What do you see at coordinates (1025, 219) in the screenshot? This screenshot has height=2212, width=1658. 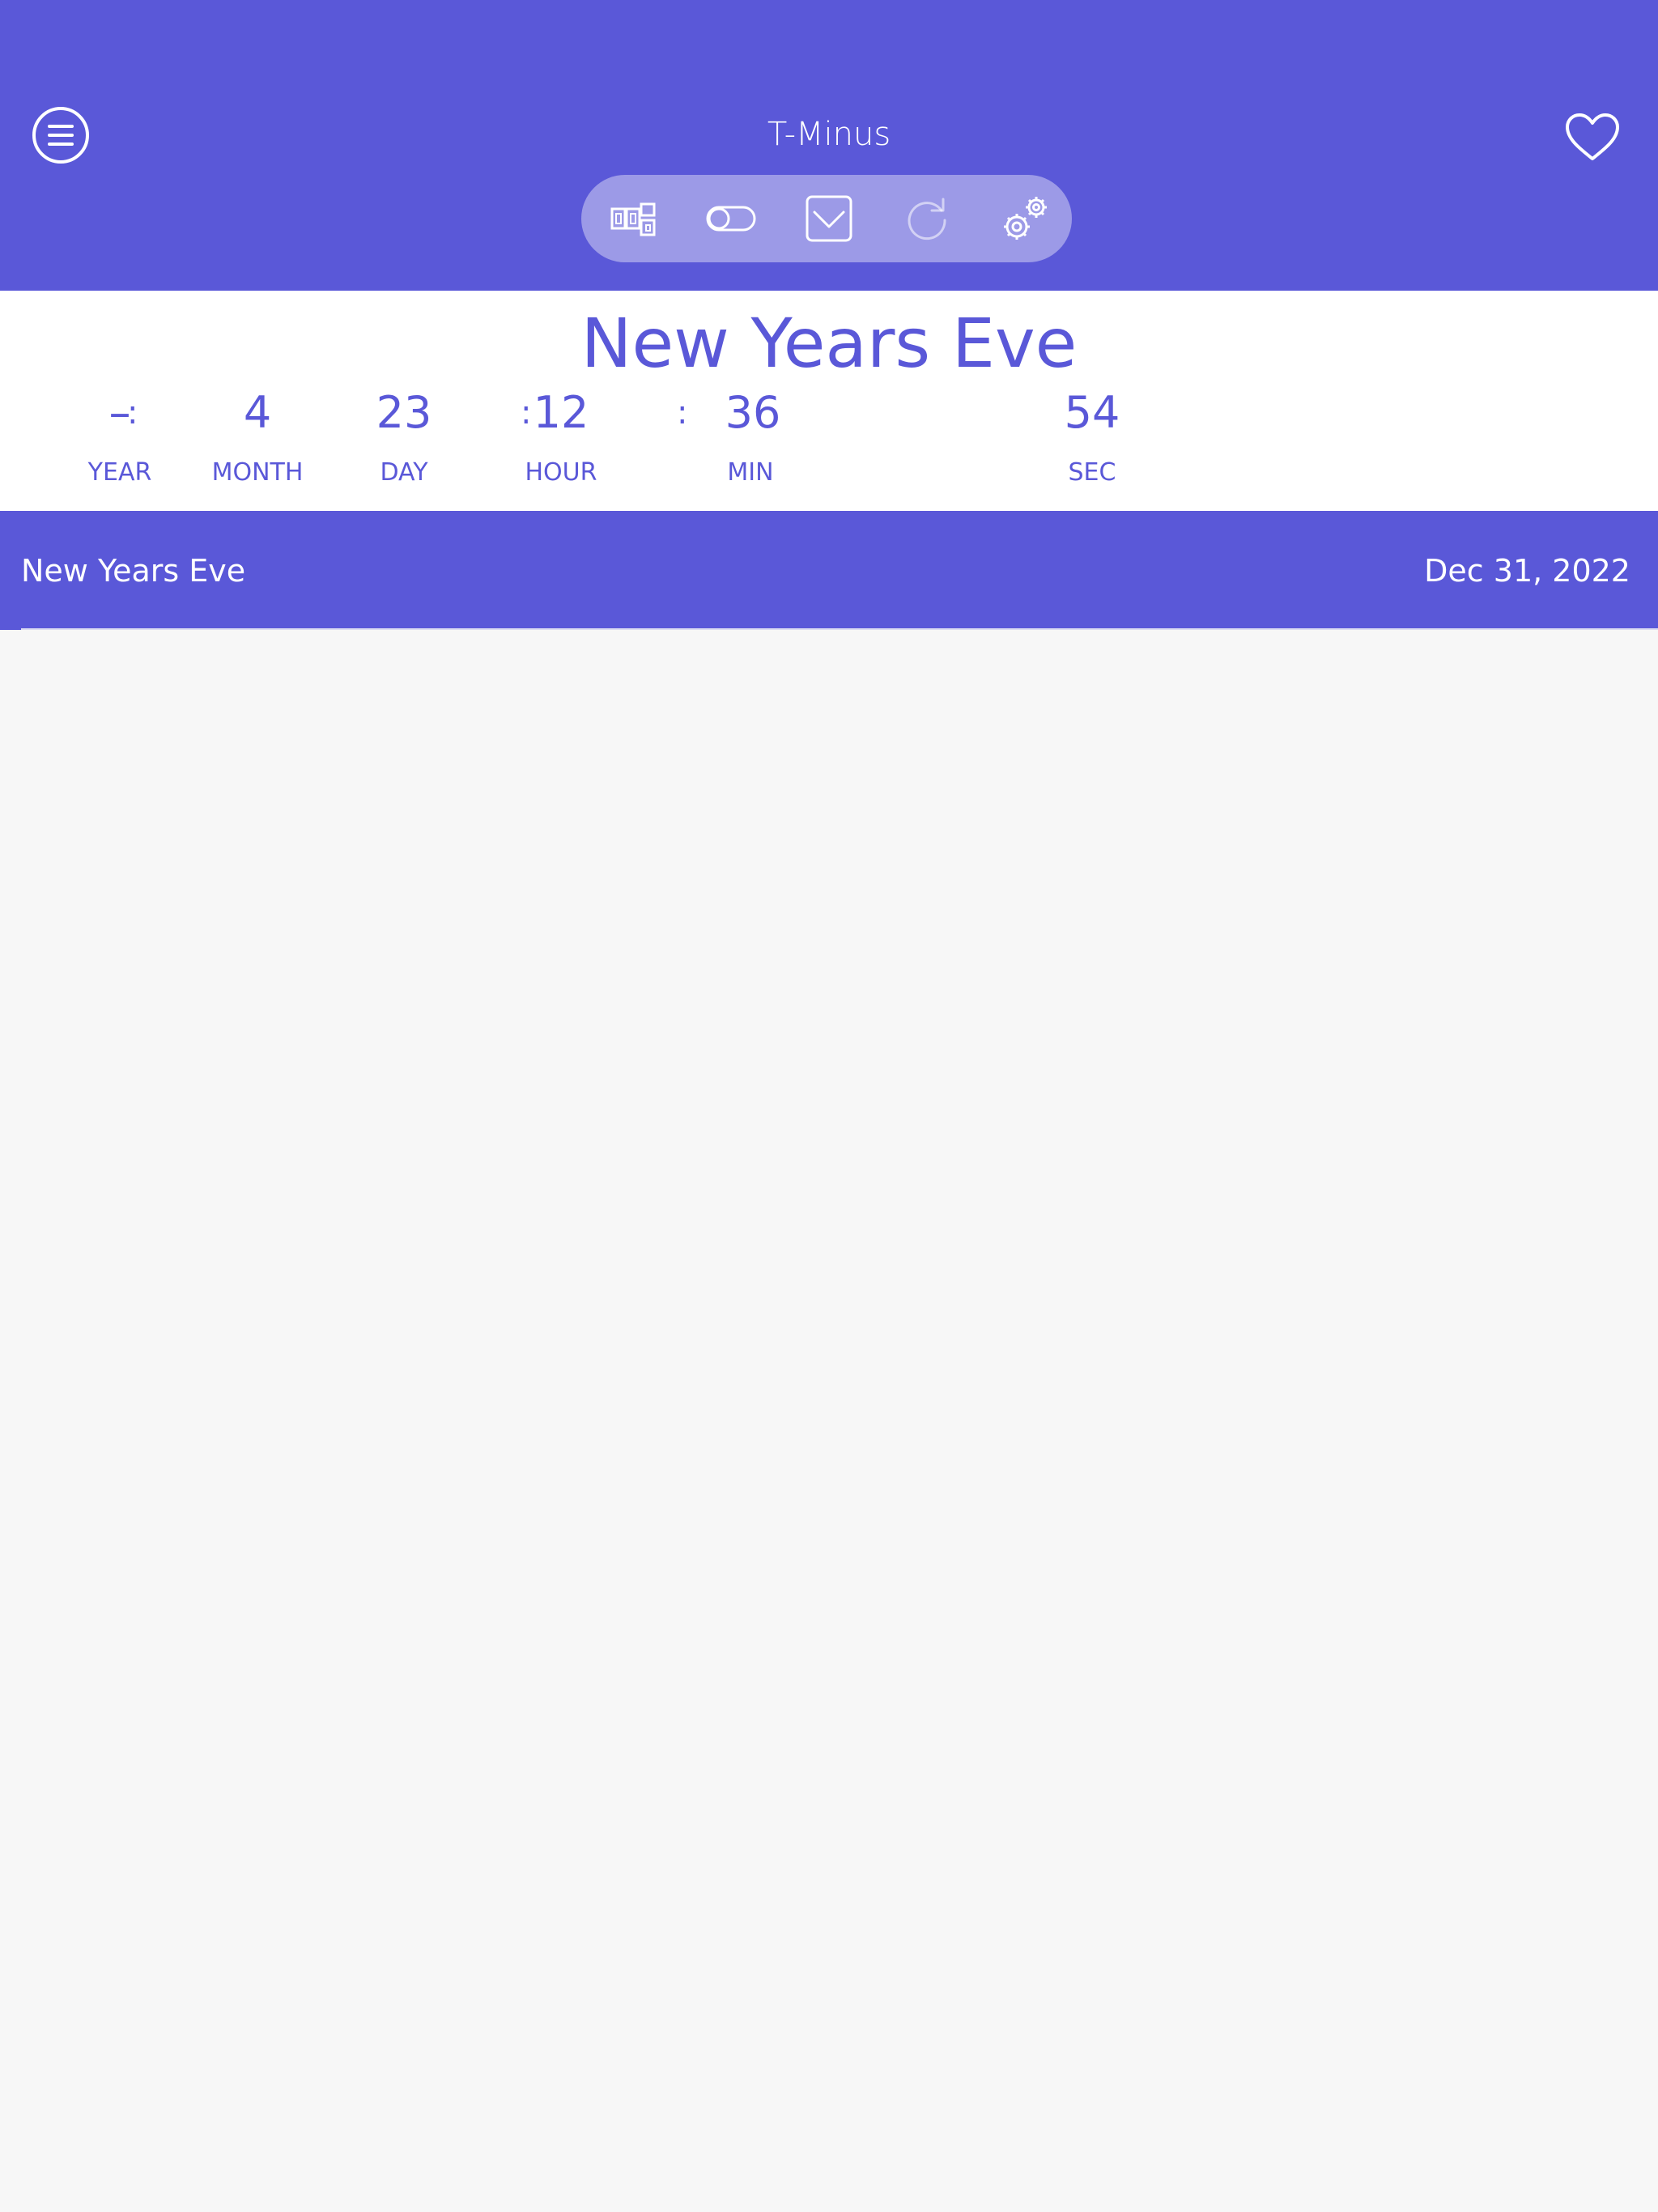 I see `settings-icon` at bounding box center [1025, 219].